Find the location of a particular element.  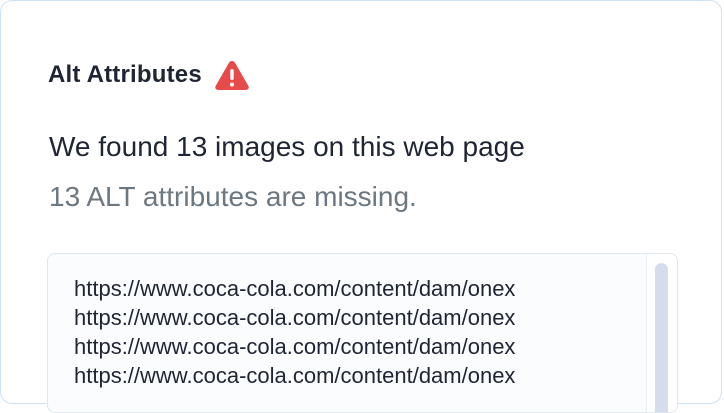

section-title: Alt Attributes is located at coordinates (125, 74).